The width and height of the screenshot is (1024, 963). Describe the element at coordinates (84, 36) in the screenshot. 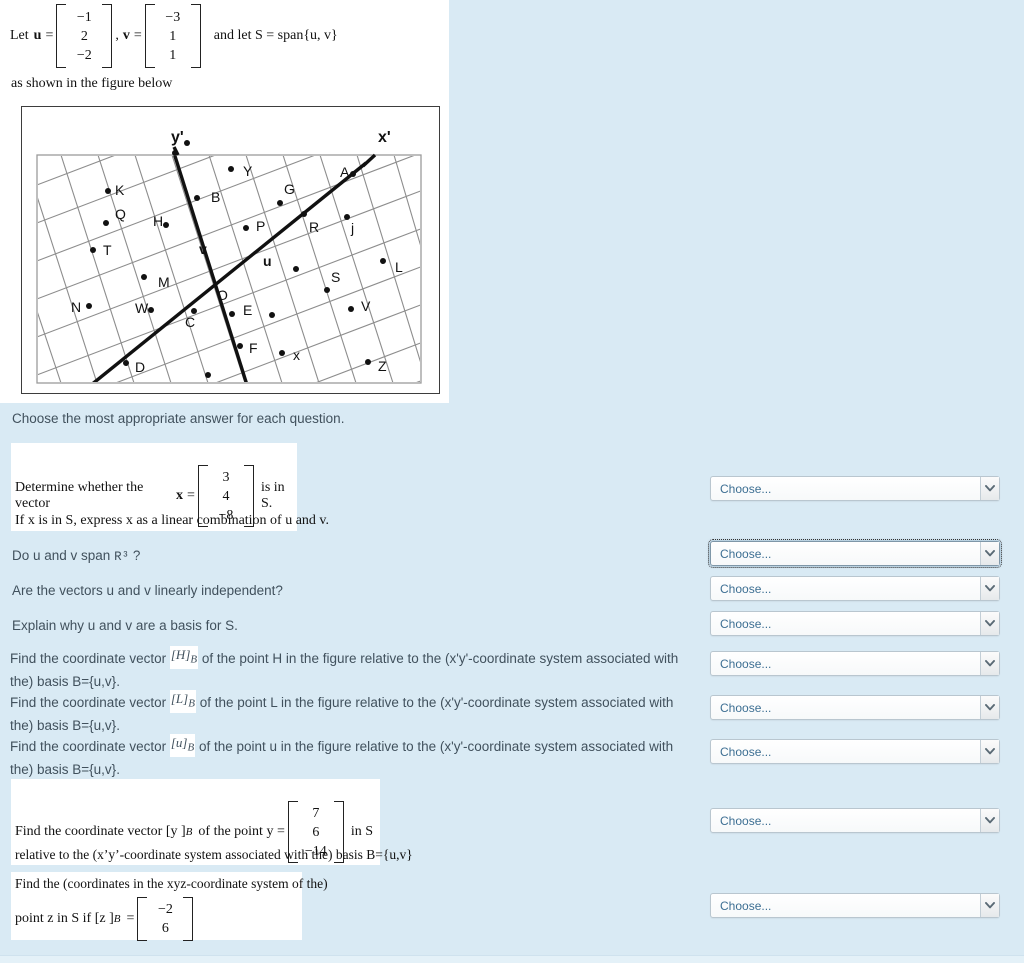

I see `u-vector-matrix: −1 2 −2` at that location.